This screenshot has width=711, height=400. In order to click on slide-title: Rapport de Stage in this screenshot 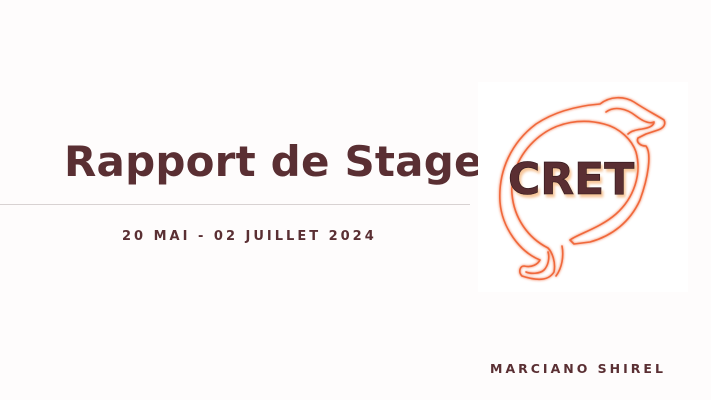, I will do `click(273, 161)`.